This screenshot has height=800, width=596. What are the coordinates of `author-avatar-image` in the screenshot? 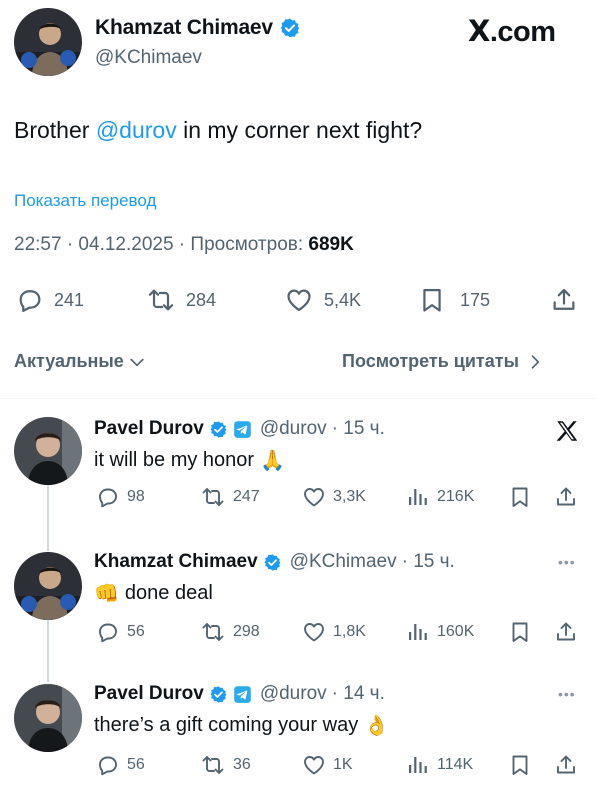 It's located at (48, 42).